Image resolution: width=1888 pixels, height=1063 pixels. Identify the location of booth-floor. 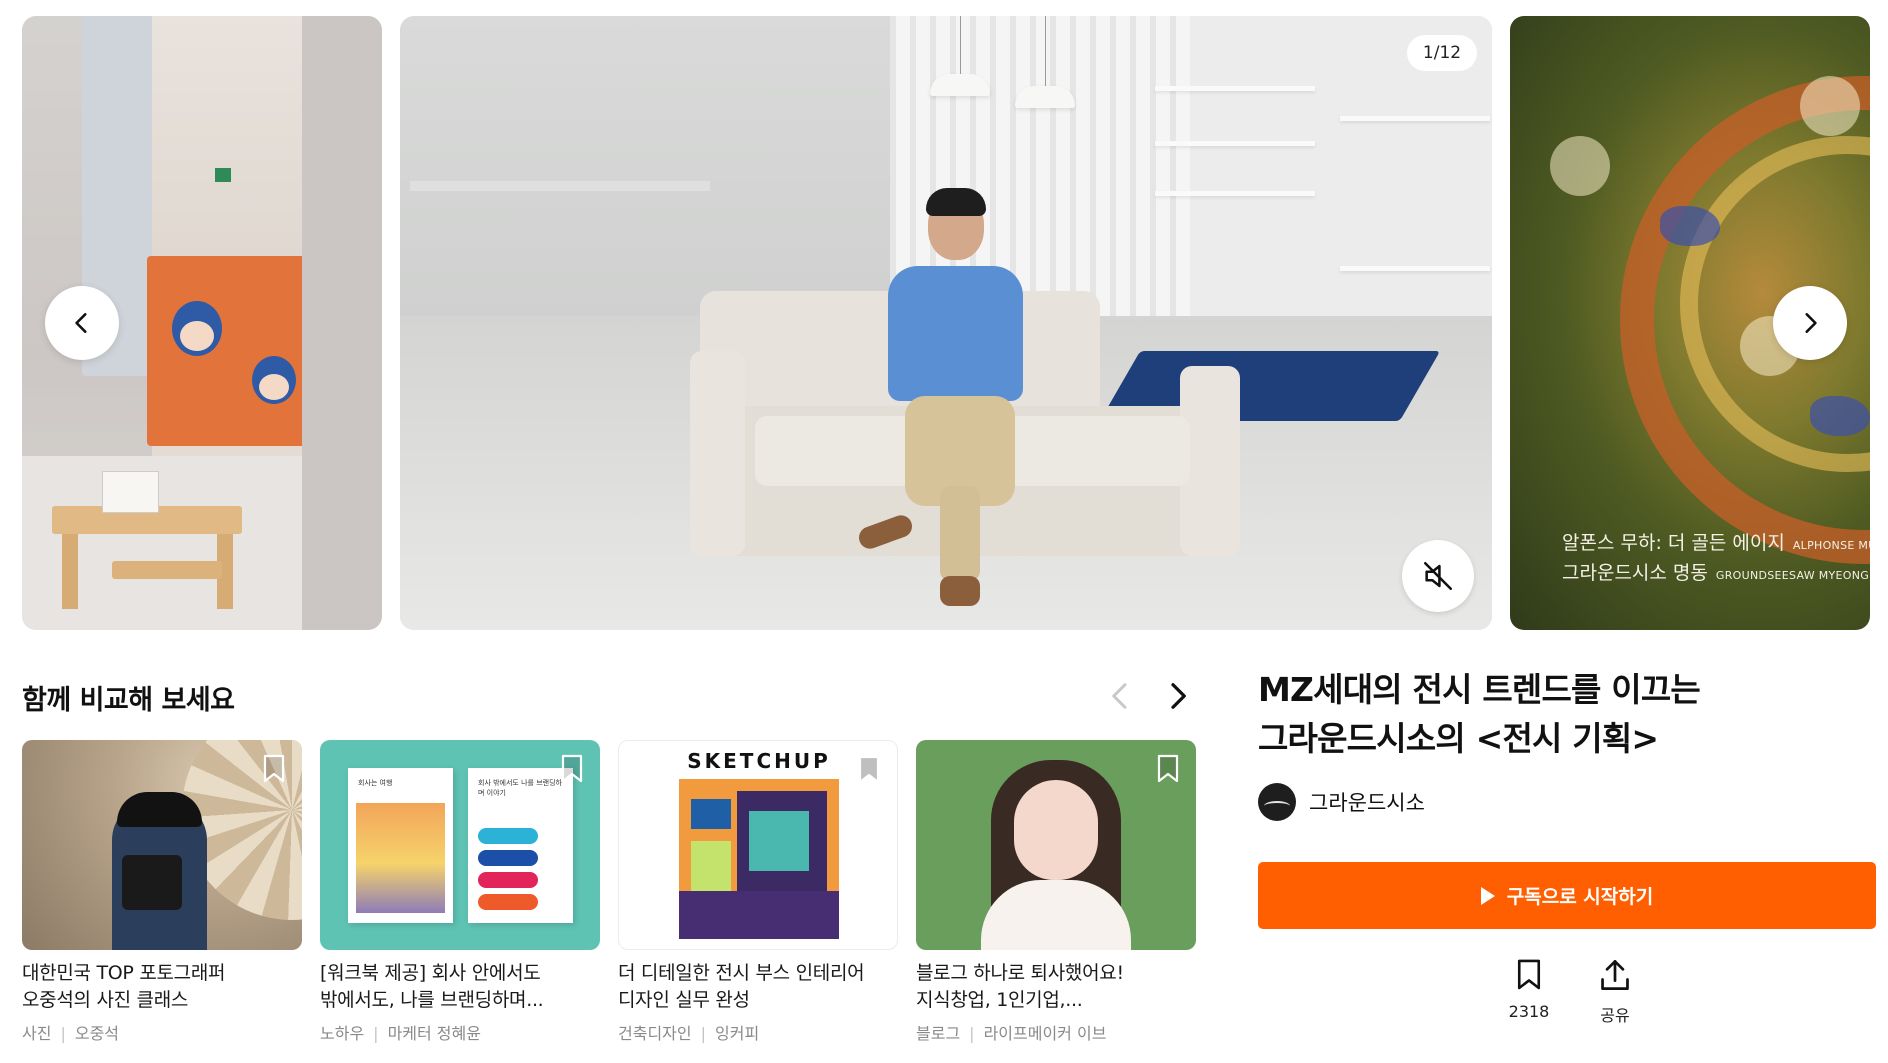
(759, 915).